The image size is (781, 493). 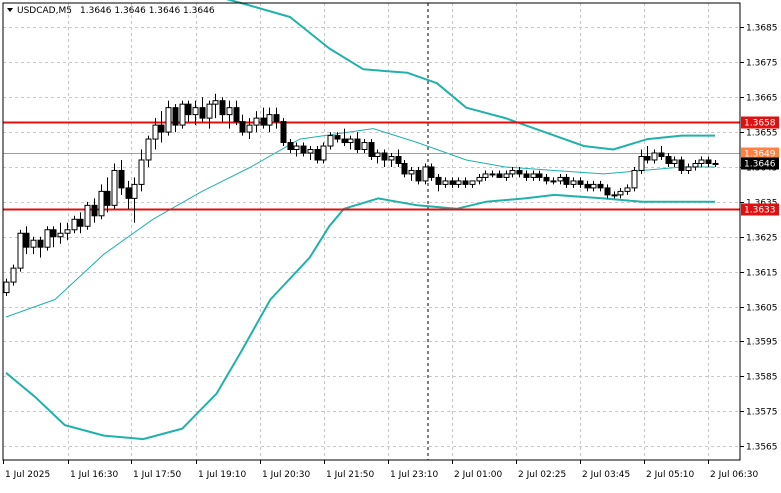 What do you see at coordinates (350, 475) in the screenshot?
I see `x-tick-label: 1 Jul 21:50` at bounding box center [350, 475].